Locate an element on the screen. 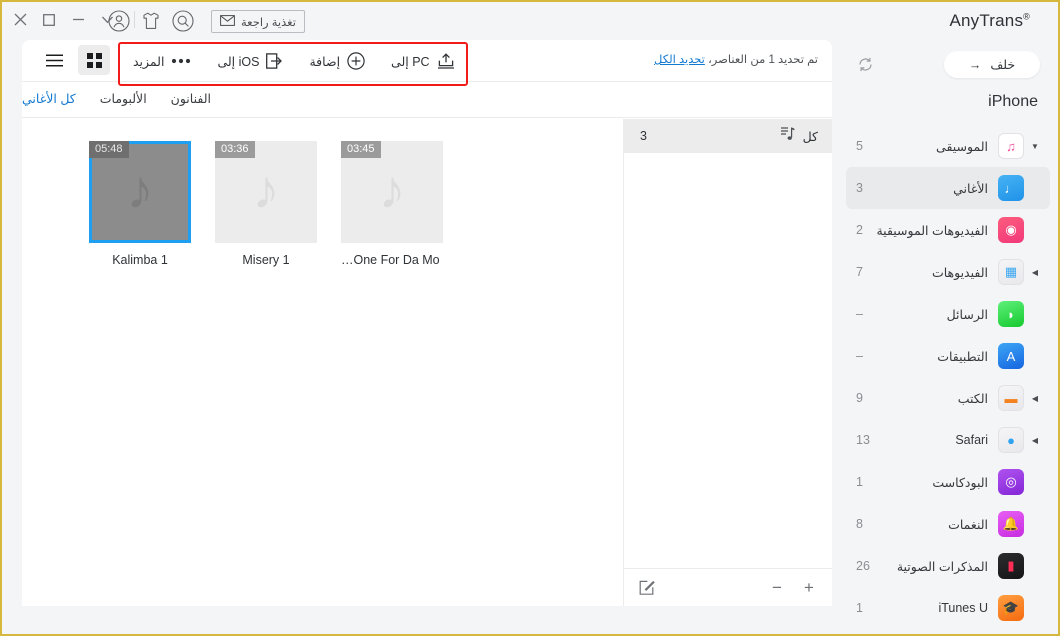 The height and width of the screenshot is (636, 1060). sidebar-item-podcasts: ◎ البودكاست 1 is located at coordinates (948, 482).